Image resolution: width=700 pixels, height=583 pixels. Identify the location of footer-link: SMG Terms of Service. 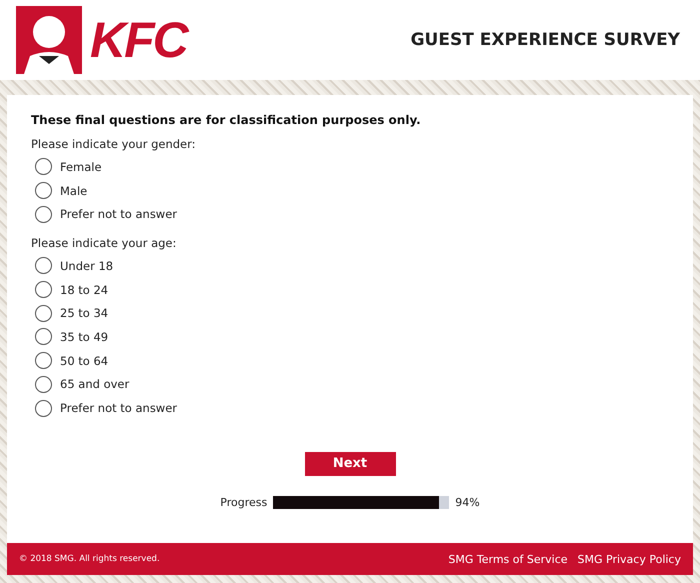
(508, 559).